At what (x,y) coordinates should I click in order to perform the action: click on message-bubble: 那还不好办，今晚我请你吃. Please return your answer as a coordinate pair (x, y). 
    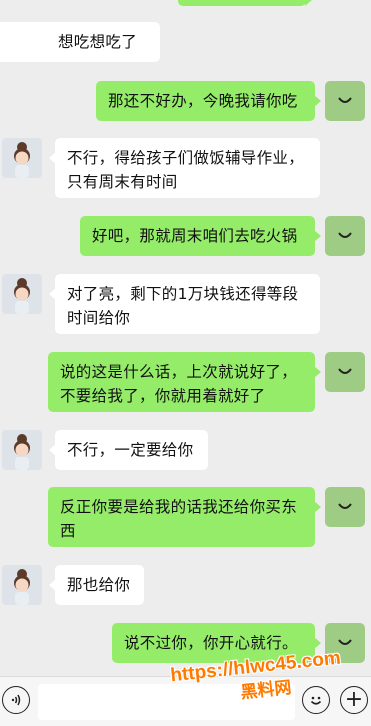
    Looking at the image, I should click on (208, 101).